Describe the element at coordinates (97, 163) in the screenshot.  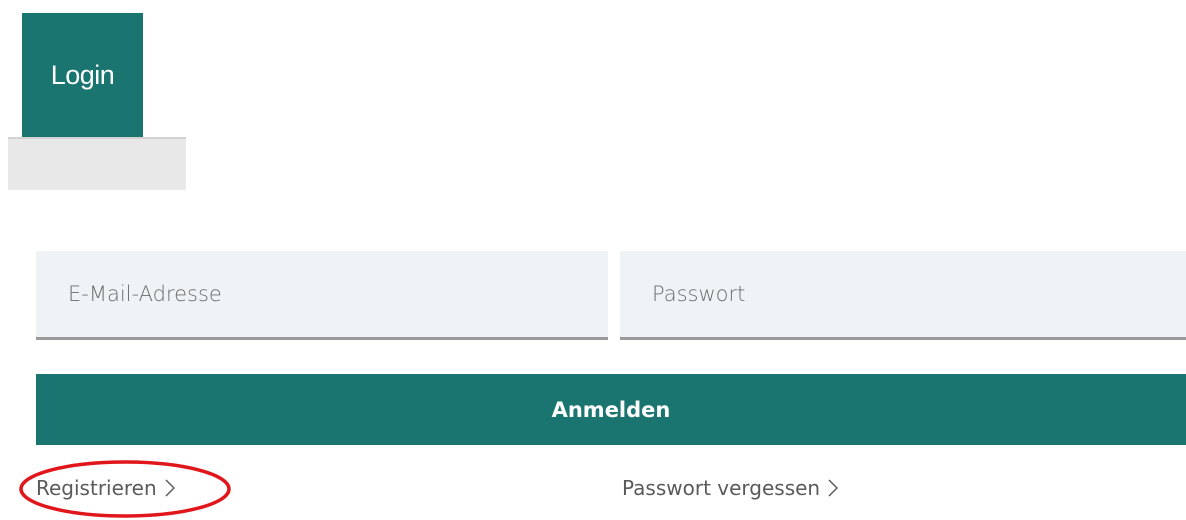
I see `tab-bar-background` at that location.